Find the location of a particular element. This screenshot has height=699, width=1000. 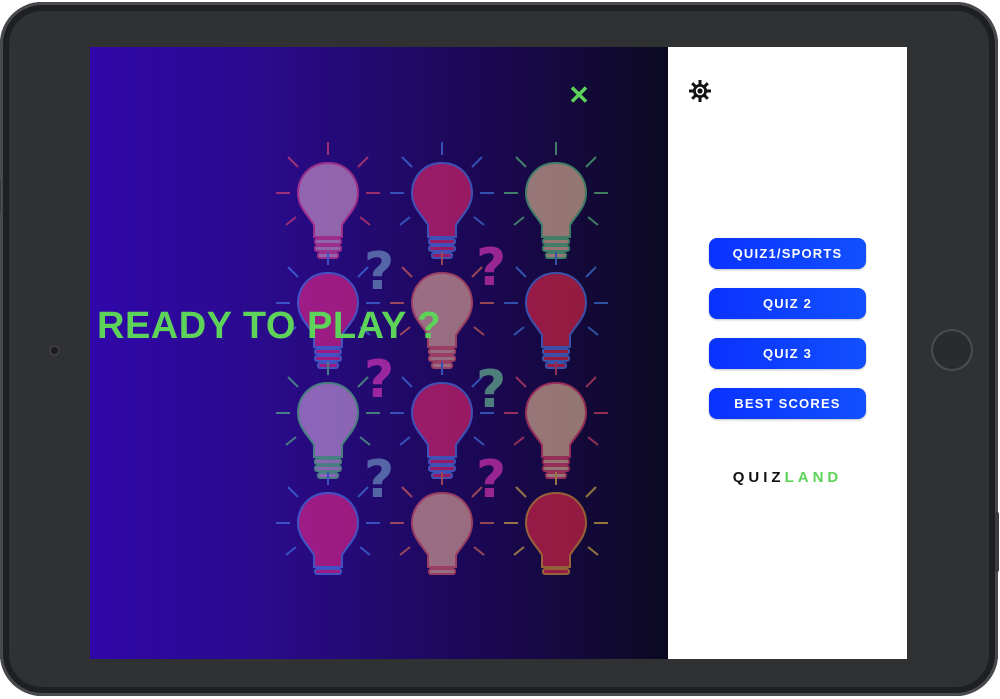

logo-part-quiz: QUIZ is located at coordinates (758, 477).